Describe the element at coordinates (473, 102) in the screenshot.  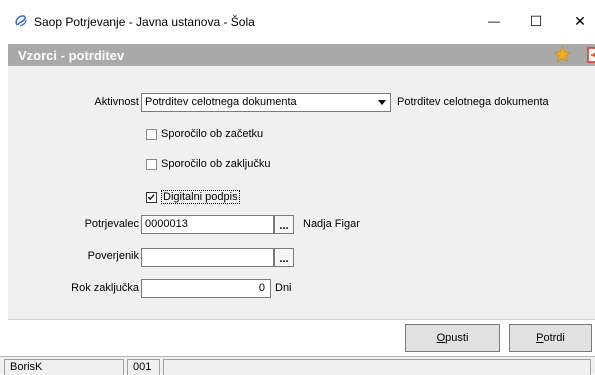
I see `aktivnost-description: Potrditev celotnega dokumenta` at that location.